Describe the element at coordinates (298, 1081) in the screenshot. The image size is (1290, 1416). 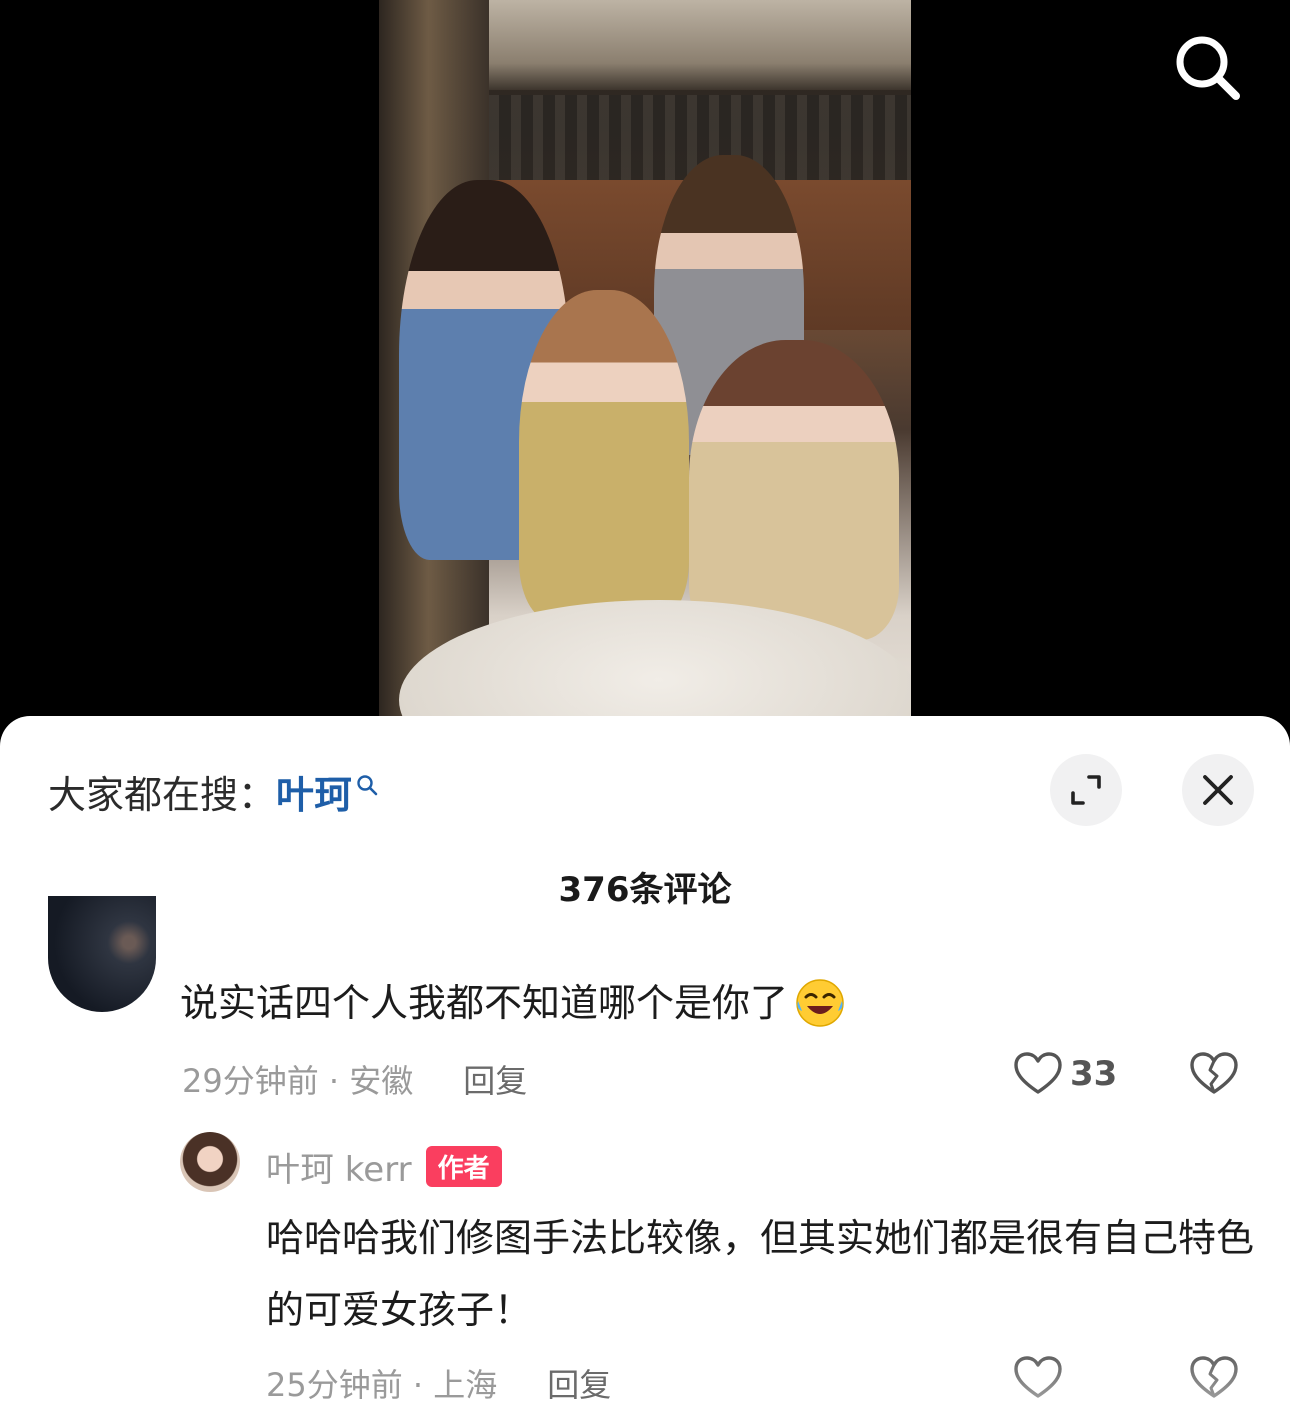
I see `comment-time-location: 29分钟前 · 安徽` at that location.